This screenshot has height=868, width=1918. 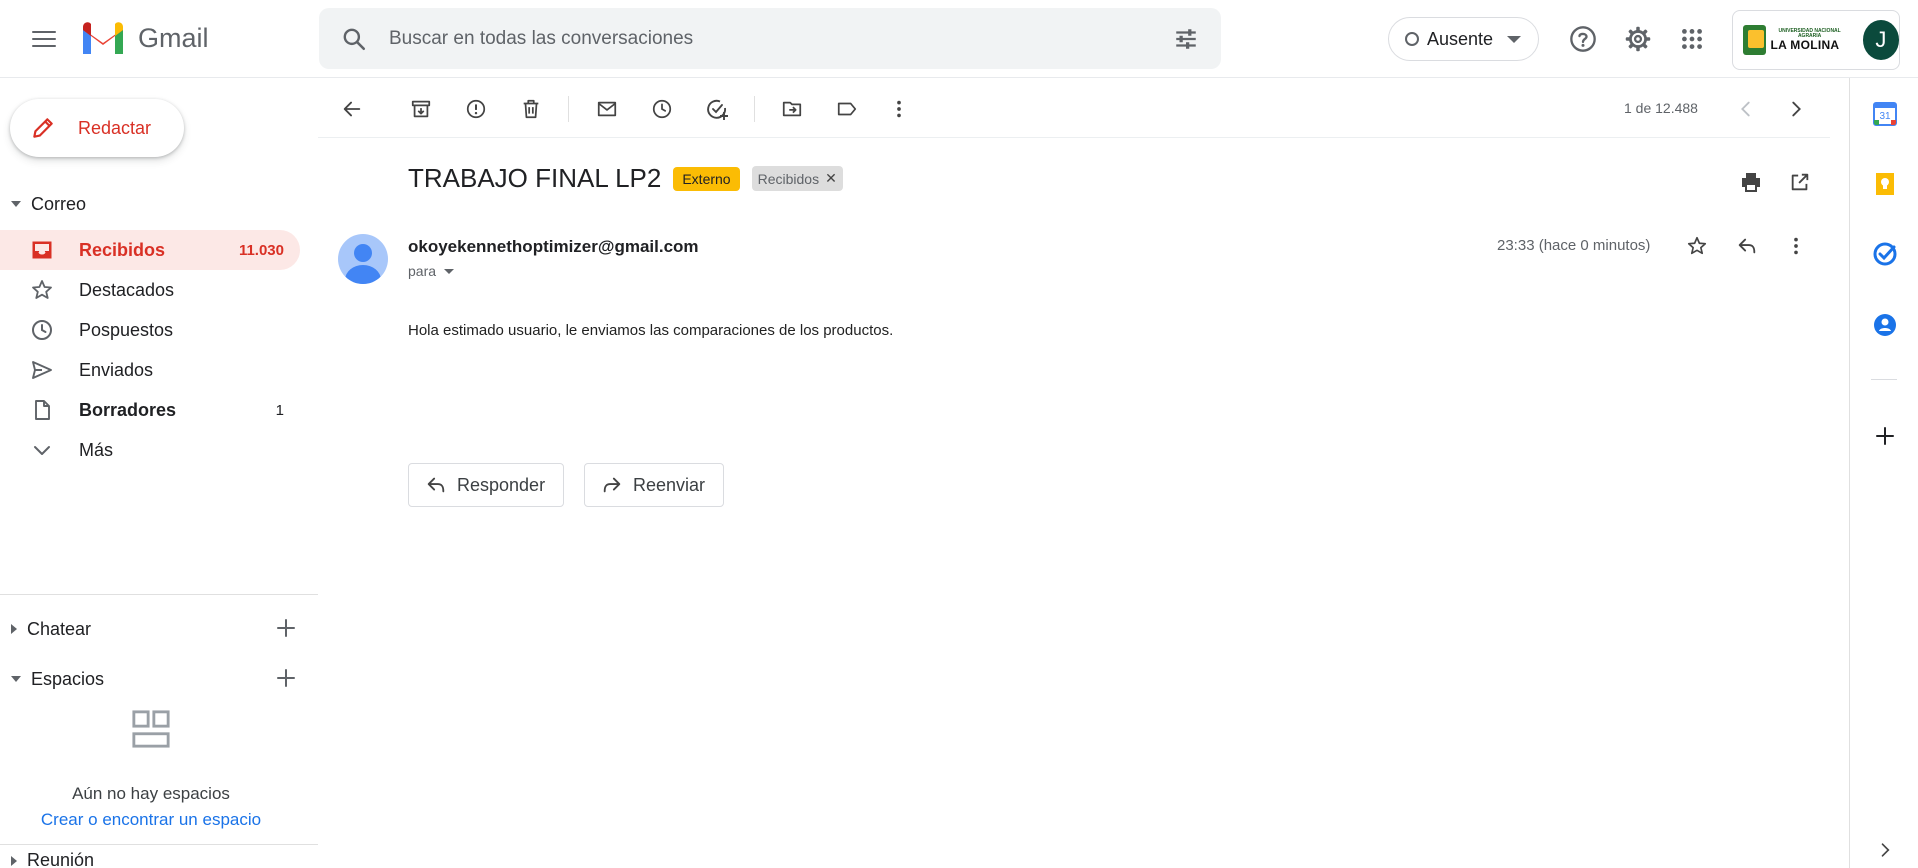 I want to click on settings-button, so click(x=1638, y=39).